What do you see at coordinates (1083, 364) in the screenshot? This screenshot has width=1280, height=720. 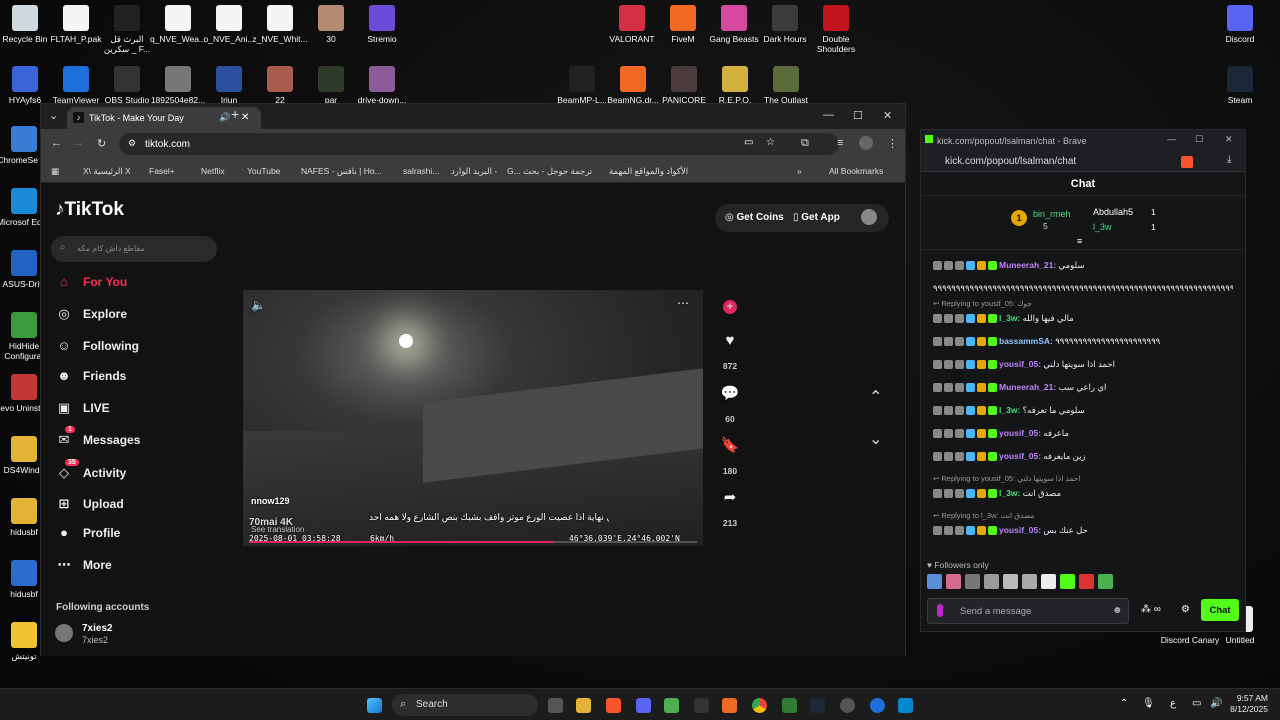 I see `chat-message: yousif_05: احمد اذا سويتها دلني` at bounding box center [1083, 364].